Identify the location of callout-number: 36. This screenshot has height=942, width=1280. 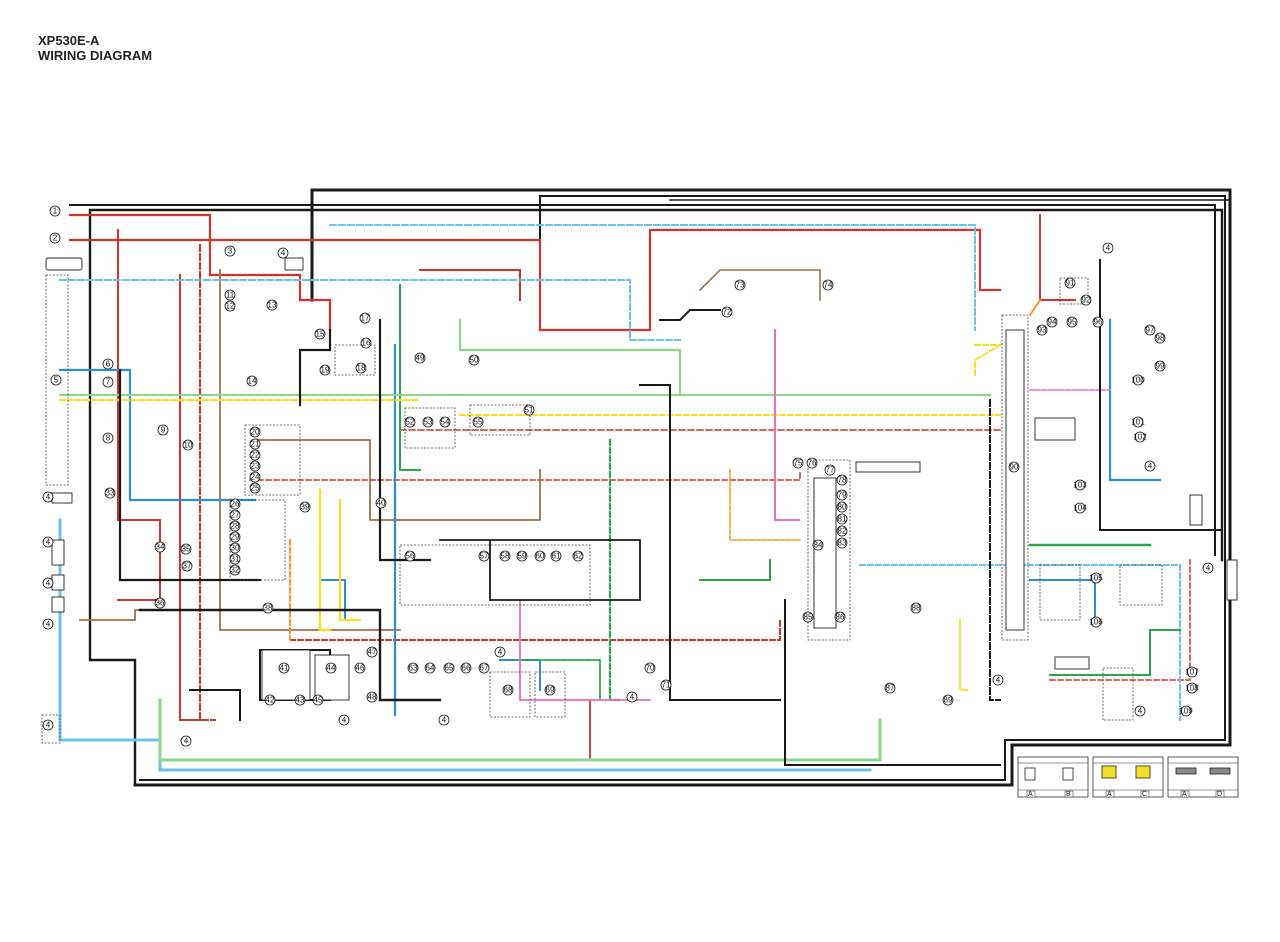
(160, 603).